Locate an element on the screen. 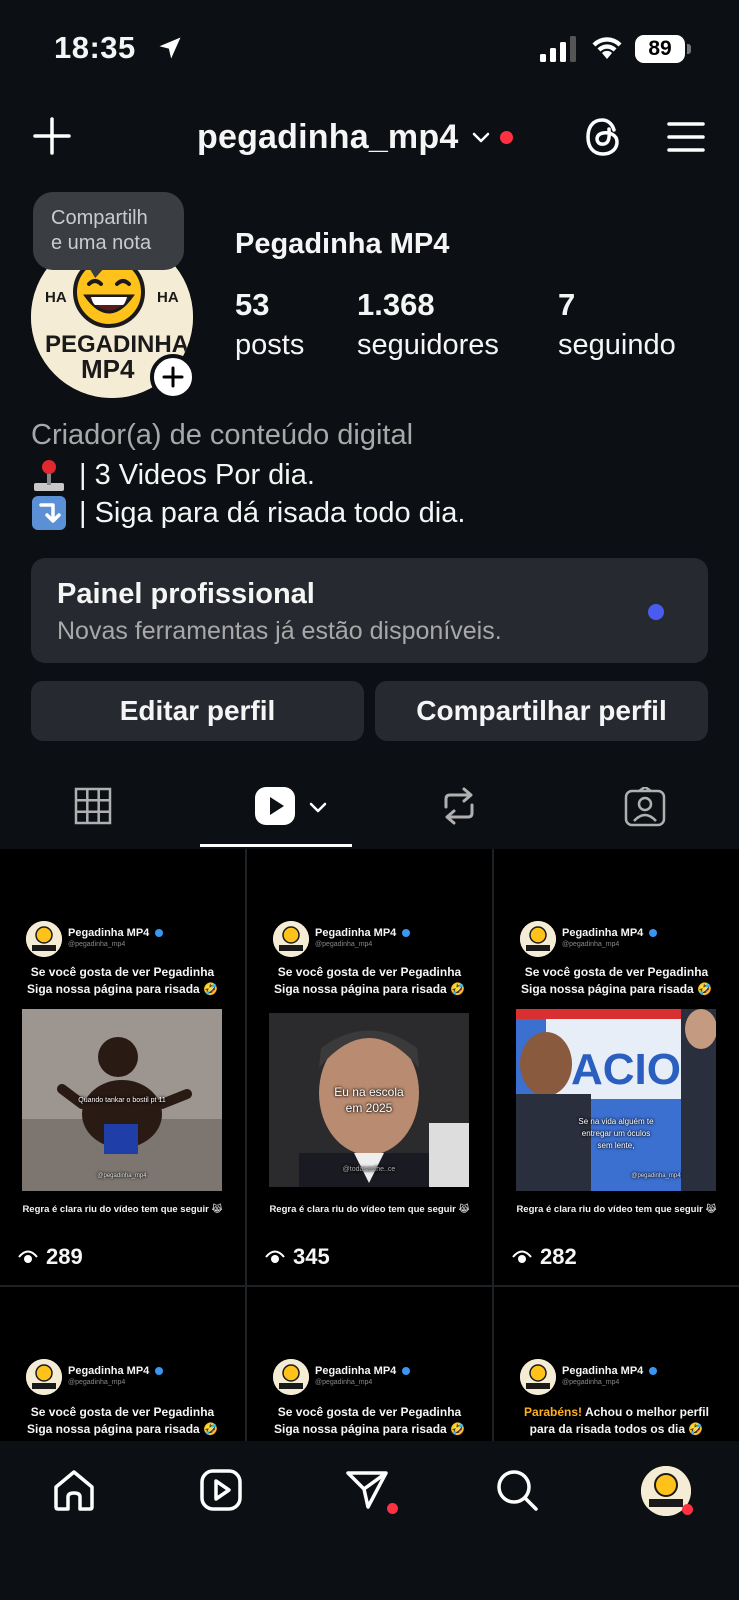  bio-line-1: | 3 Videos Por dia. is located at coordinates (173, 475).